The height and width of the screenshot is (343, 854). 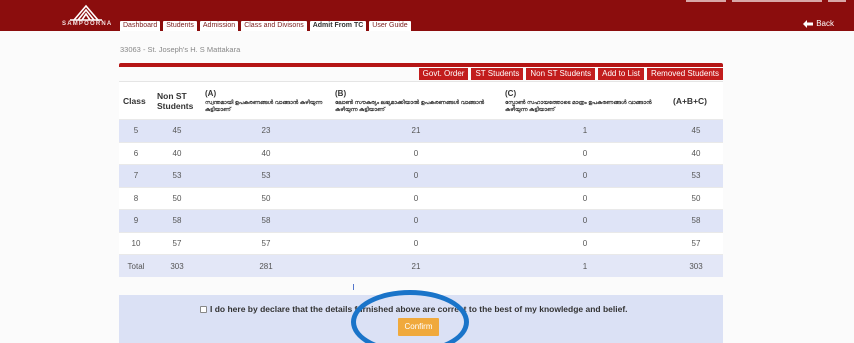 What do you see at coordinates (266, 175) in the screenshot?
I see `cell-a: 53` at bounding box center [266, 175].